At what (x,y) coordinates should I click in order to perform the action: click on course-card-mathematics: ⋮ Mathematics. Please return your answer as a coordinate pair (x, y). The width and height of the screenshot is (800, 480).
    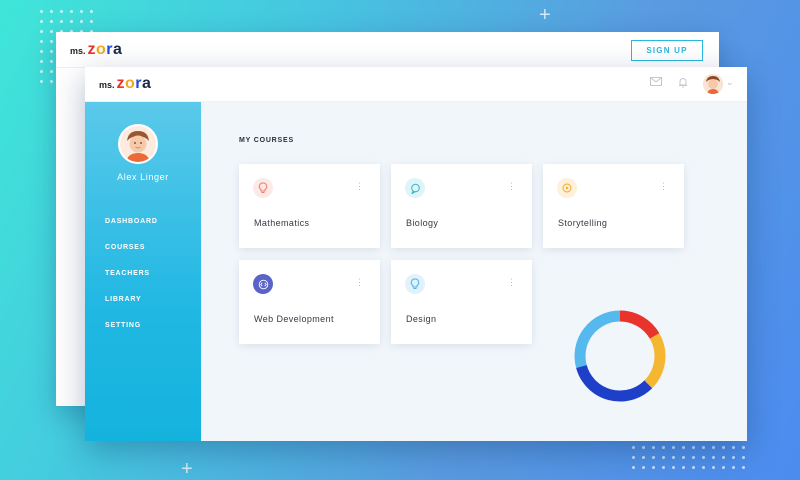
    Looking at the image, I should click on (309, 206).